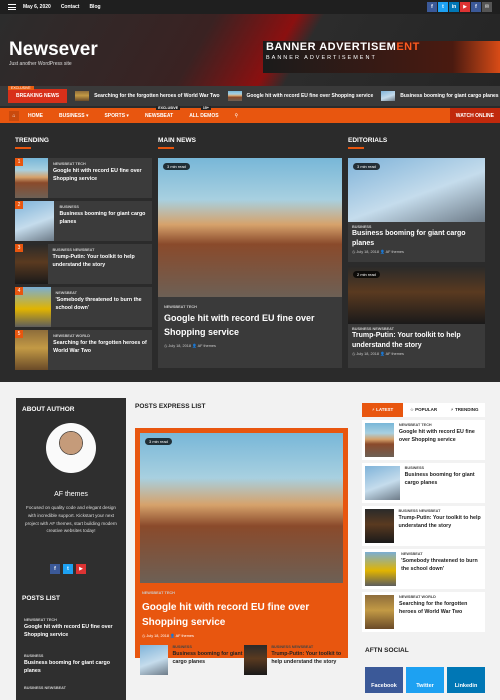  What do you see at coordinates (474, 115) in the screenshot?
I see `watch-online-button: WATCH ONLINE` at bounding box center [474, 115].